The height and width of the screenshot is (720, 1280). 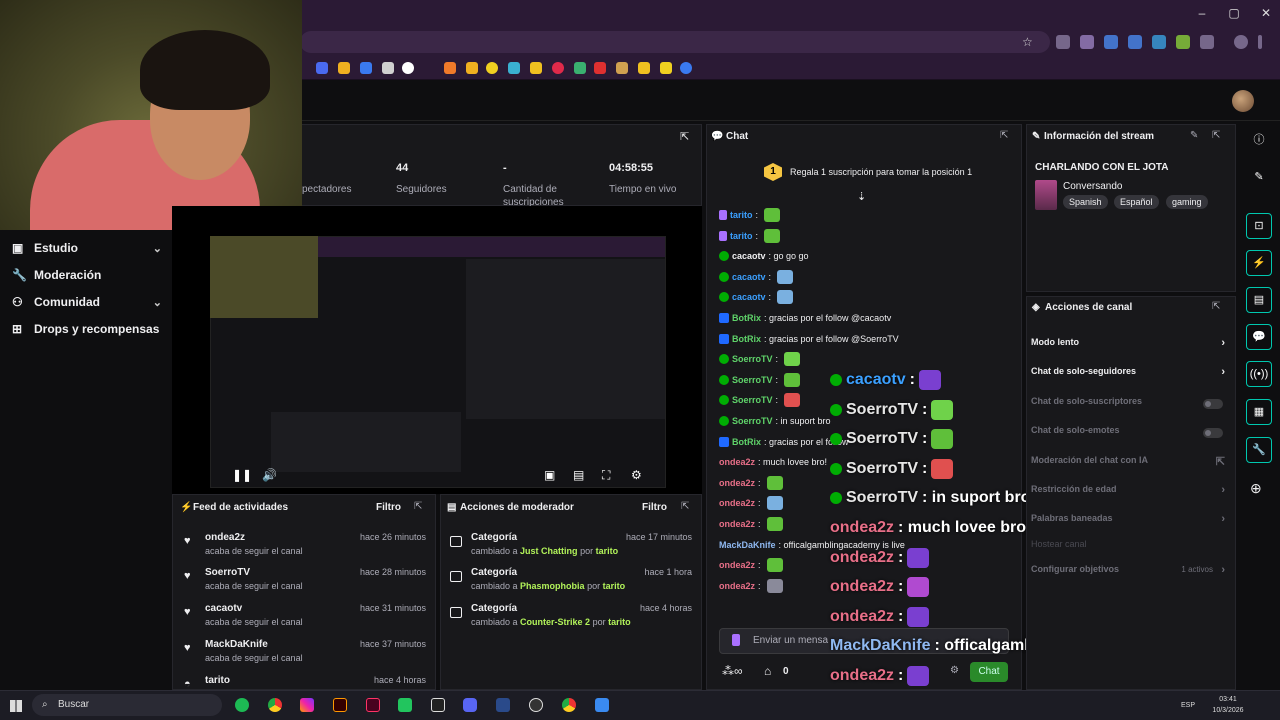 What do you see at coordinates (470, 705) in the screenshot?
I see `discord-icon` at bounding box center [470, 705].